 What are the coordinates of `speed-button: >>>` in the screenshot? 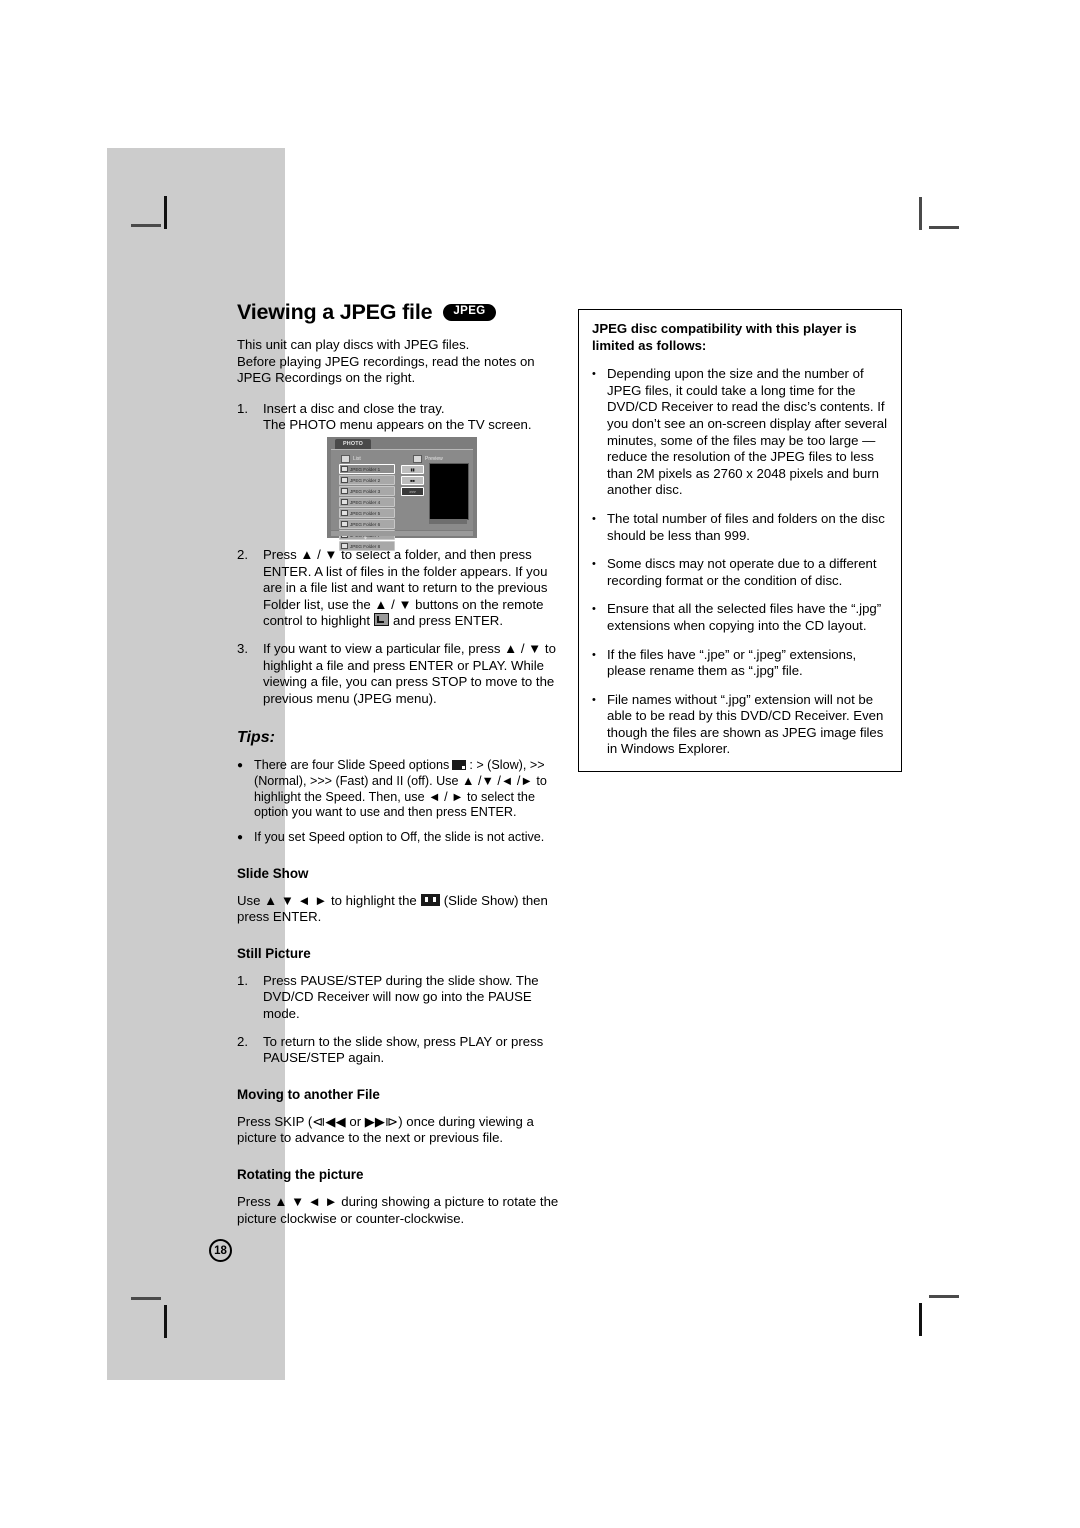 It's located at (412, 491).